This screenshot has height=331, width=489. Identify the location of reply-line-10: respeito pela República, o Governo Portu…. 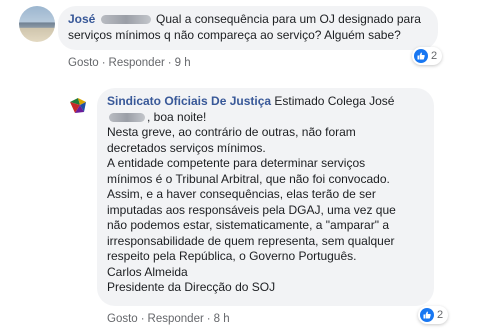
(232, 256).